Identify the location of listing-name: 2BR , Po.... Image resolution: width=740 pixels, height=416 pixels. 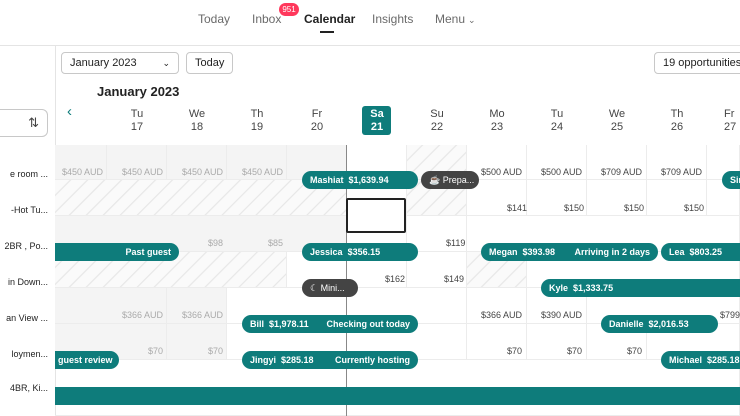
(24, 246).